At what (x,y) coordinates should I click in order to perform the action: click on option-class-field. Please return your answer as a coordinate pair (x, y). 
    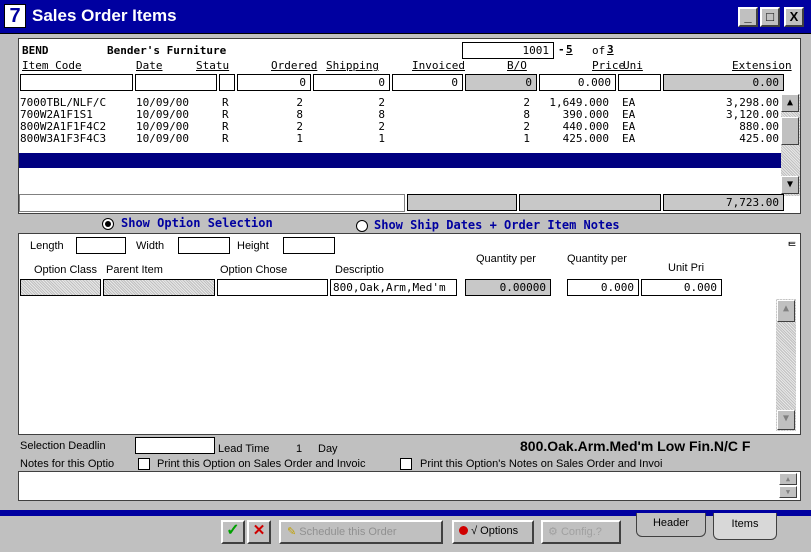
    Looking at the image, I should click on (60, 287).